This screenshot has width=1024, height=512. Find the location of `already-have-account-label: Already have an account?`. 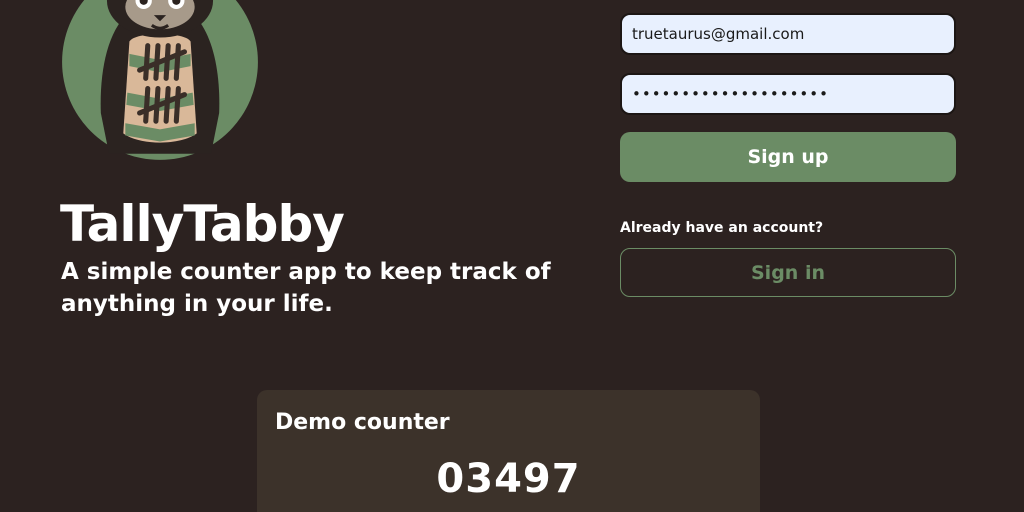

already-have-account-label: Already have an account? is located at coordinates (722, 228).